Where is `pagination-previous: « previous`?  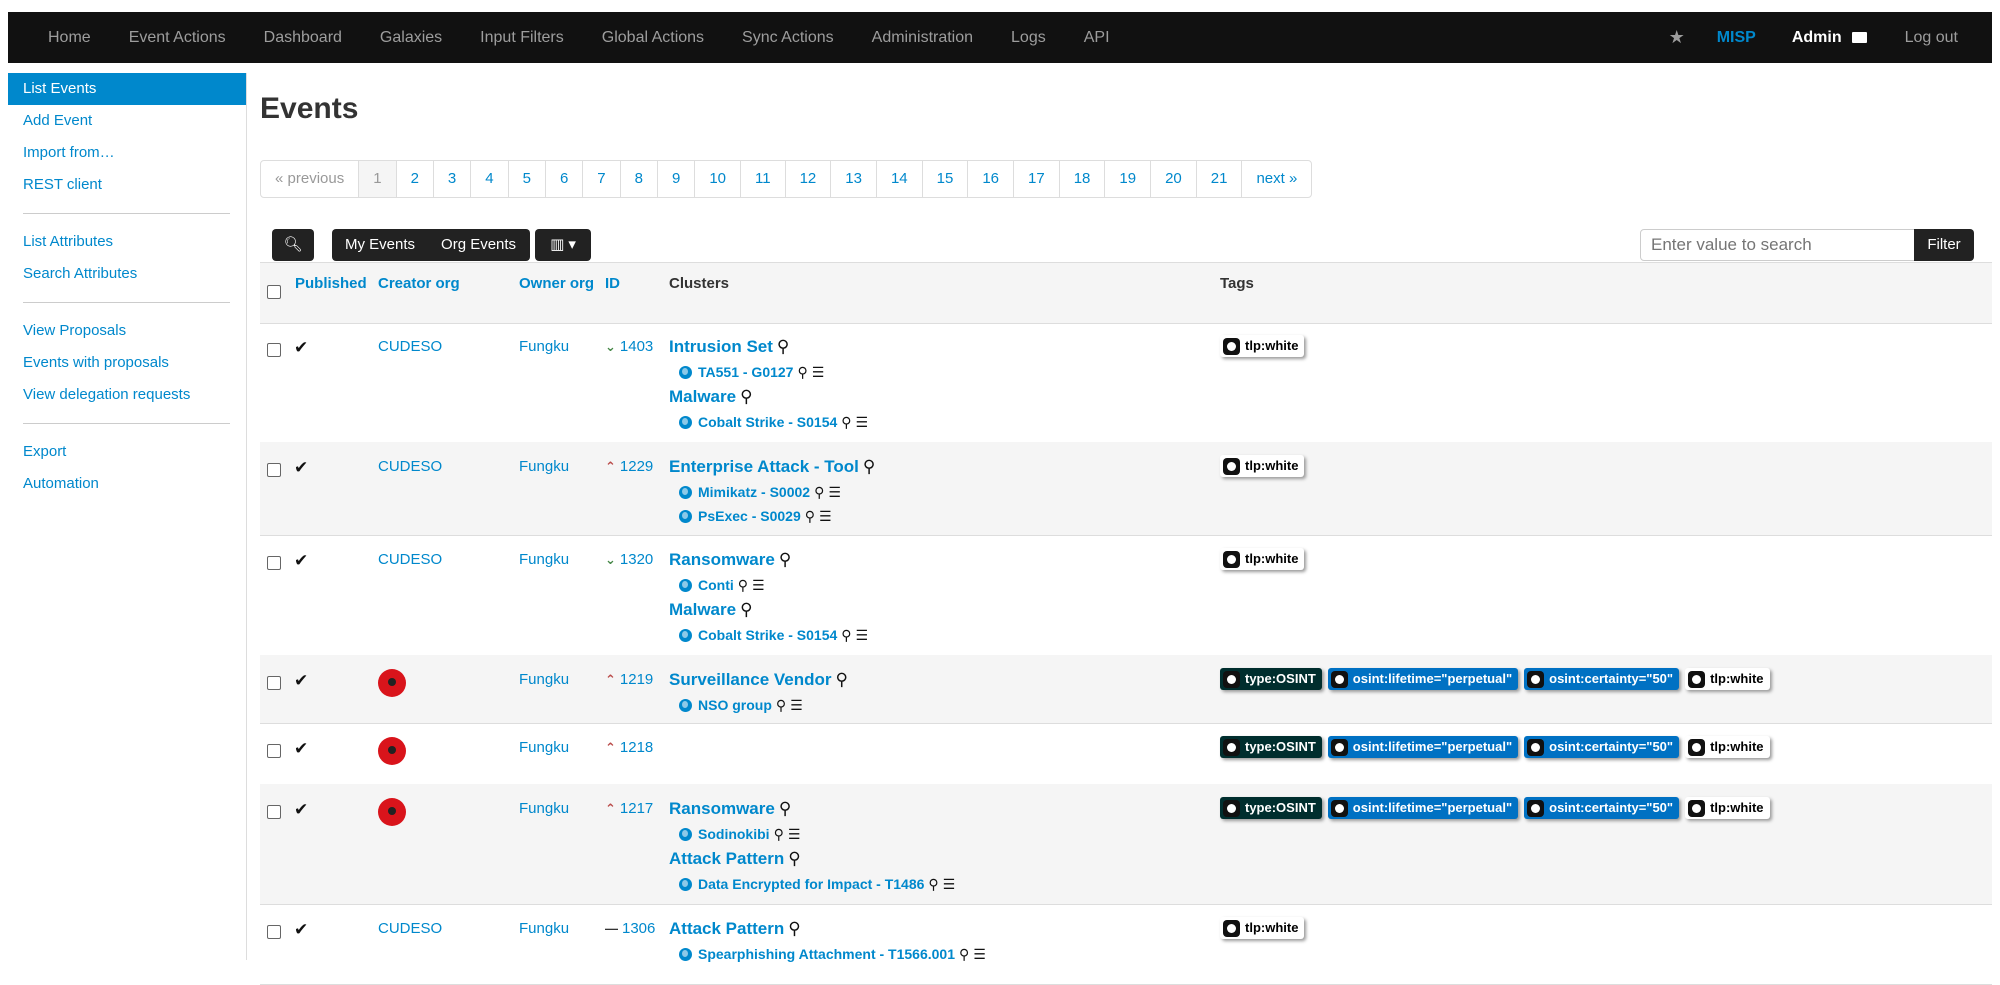
pagination-previous: « previous is located at coordinates (309, 179).